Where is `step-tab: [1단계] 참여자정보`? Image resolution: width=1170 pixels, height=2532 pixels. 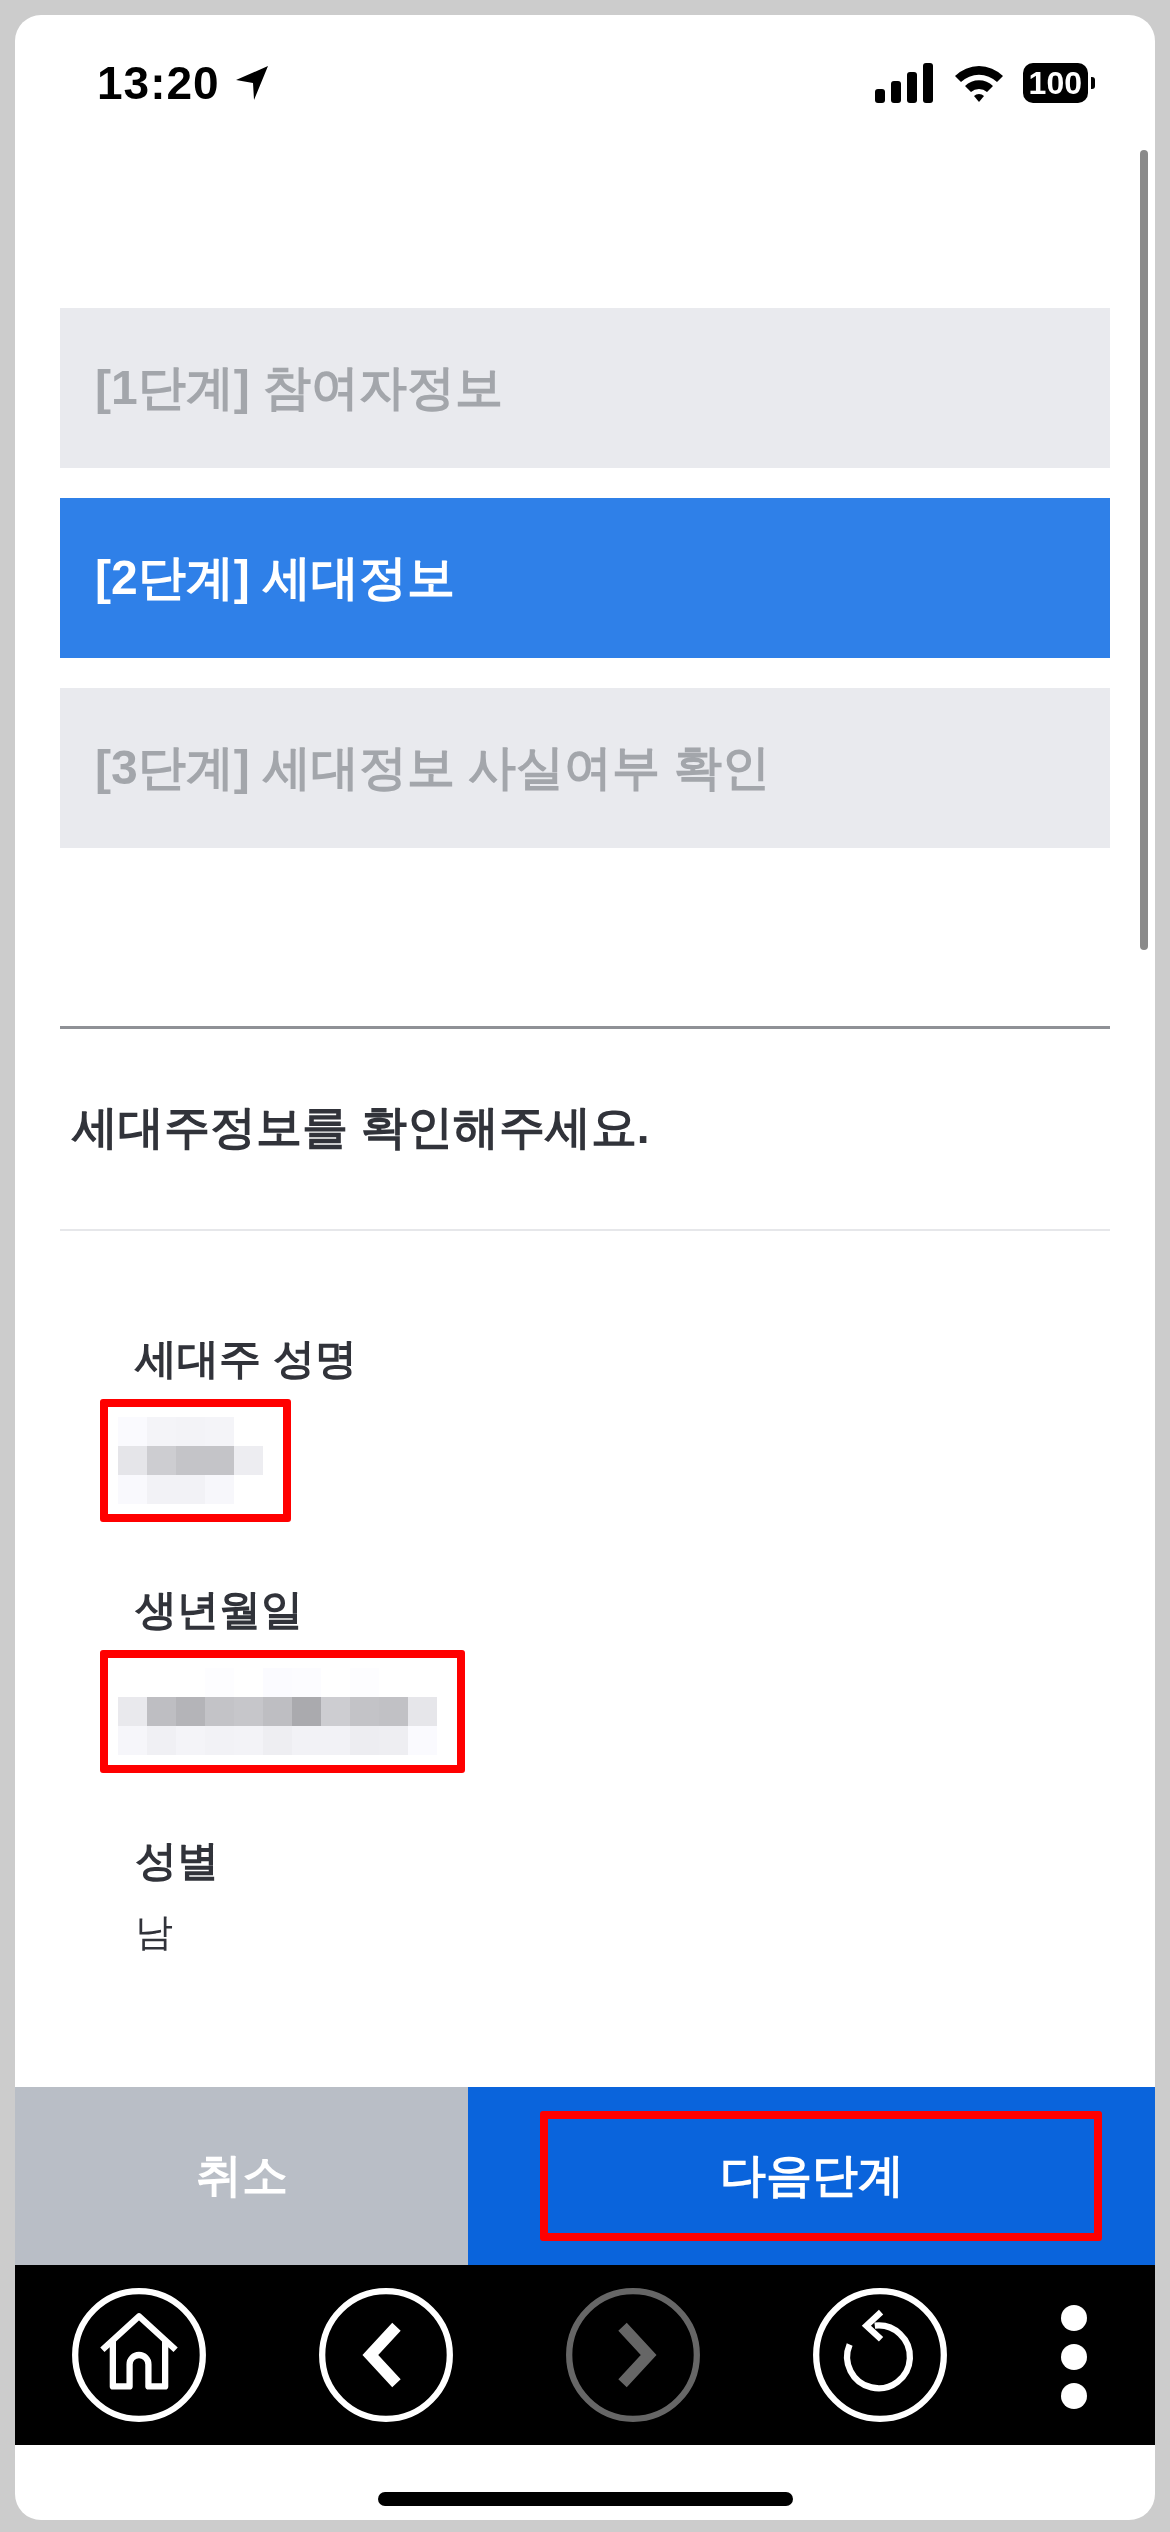
step-tab: [1단계] 참여자정보 is located at coordinates (585, 388).